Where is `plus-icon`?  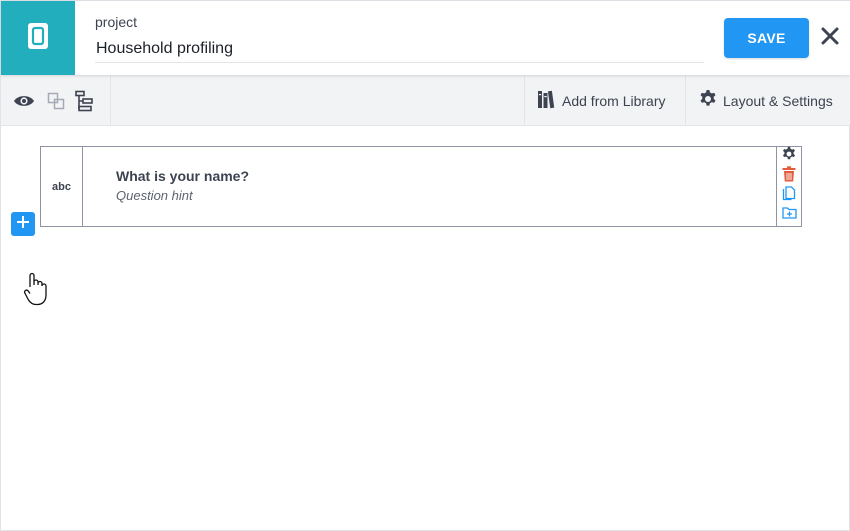 plus-icon is located at coordinates (23, 224).